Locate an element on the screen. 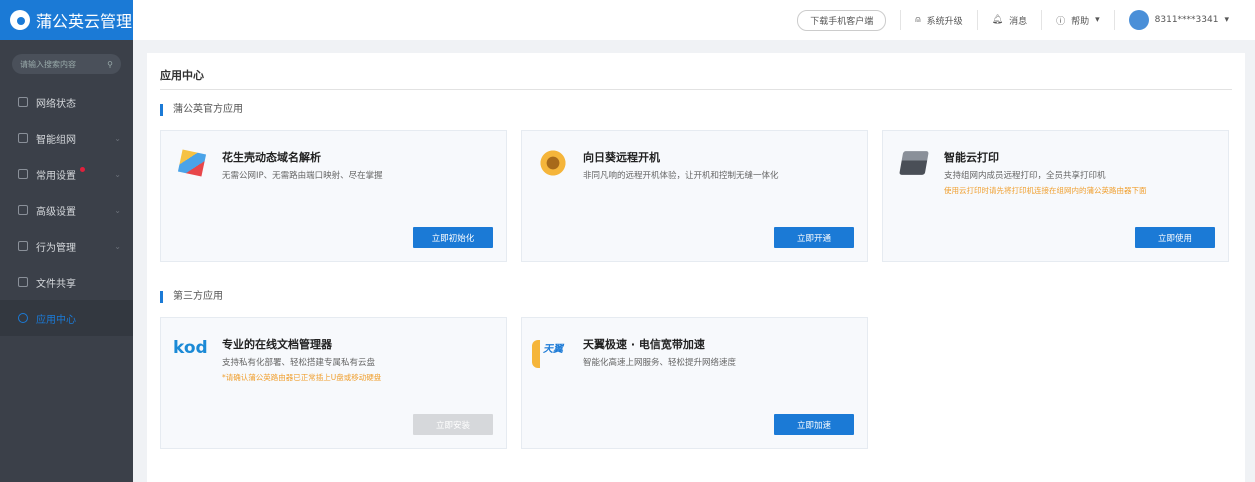 The image size is (1255, 482). upgrade-icon: ⍝ is located at coordinates (918, 20).